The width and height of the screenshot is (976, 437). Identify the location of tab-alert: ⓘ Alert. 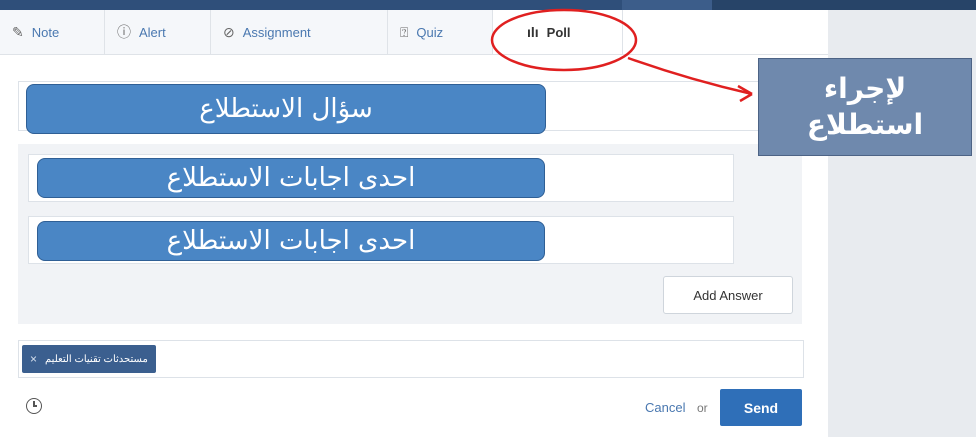
(158, 32).